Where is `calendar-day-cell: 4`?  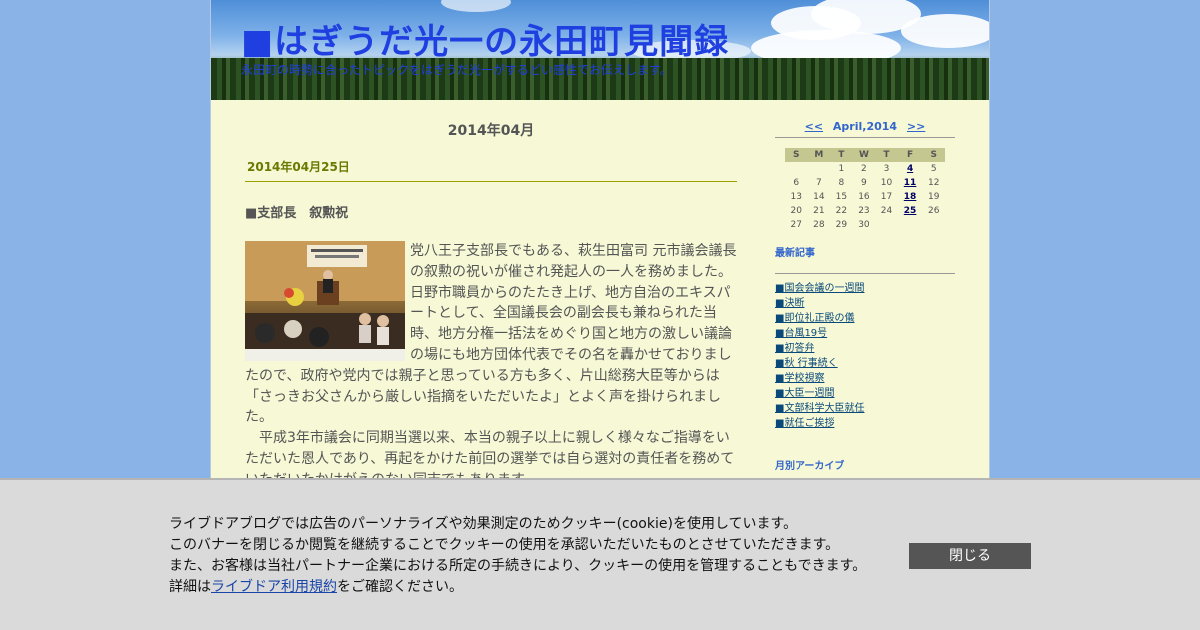 calendar-day-cell: 4 is located at coordinates (910, 169).